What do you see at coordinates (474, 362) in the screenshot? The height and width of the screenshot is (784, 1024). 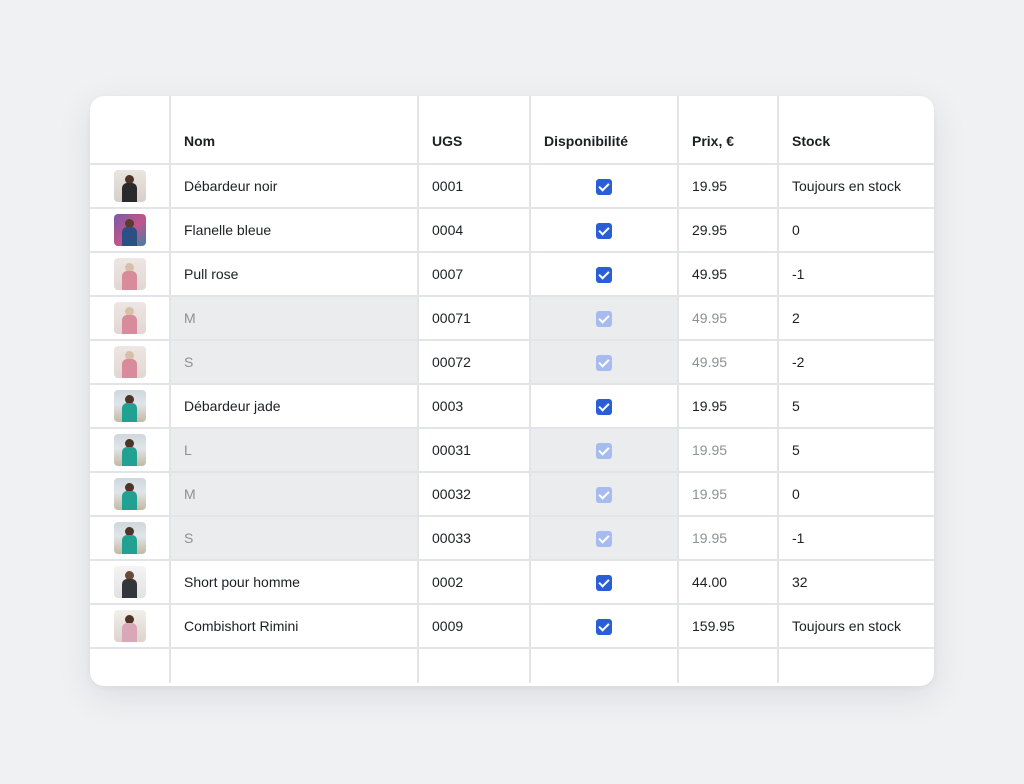 I see `sku-cell: 00072` at bounding box center [474, 362].